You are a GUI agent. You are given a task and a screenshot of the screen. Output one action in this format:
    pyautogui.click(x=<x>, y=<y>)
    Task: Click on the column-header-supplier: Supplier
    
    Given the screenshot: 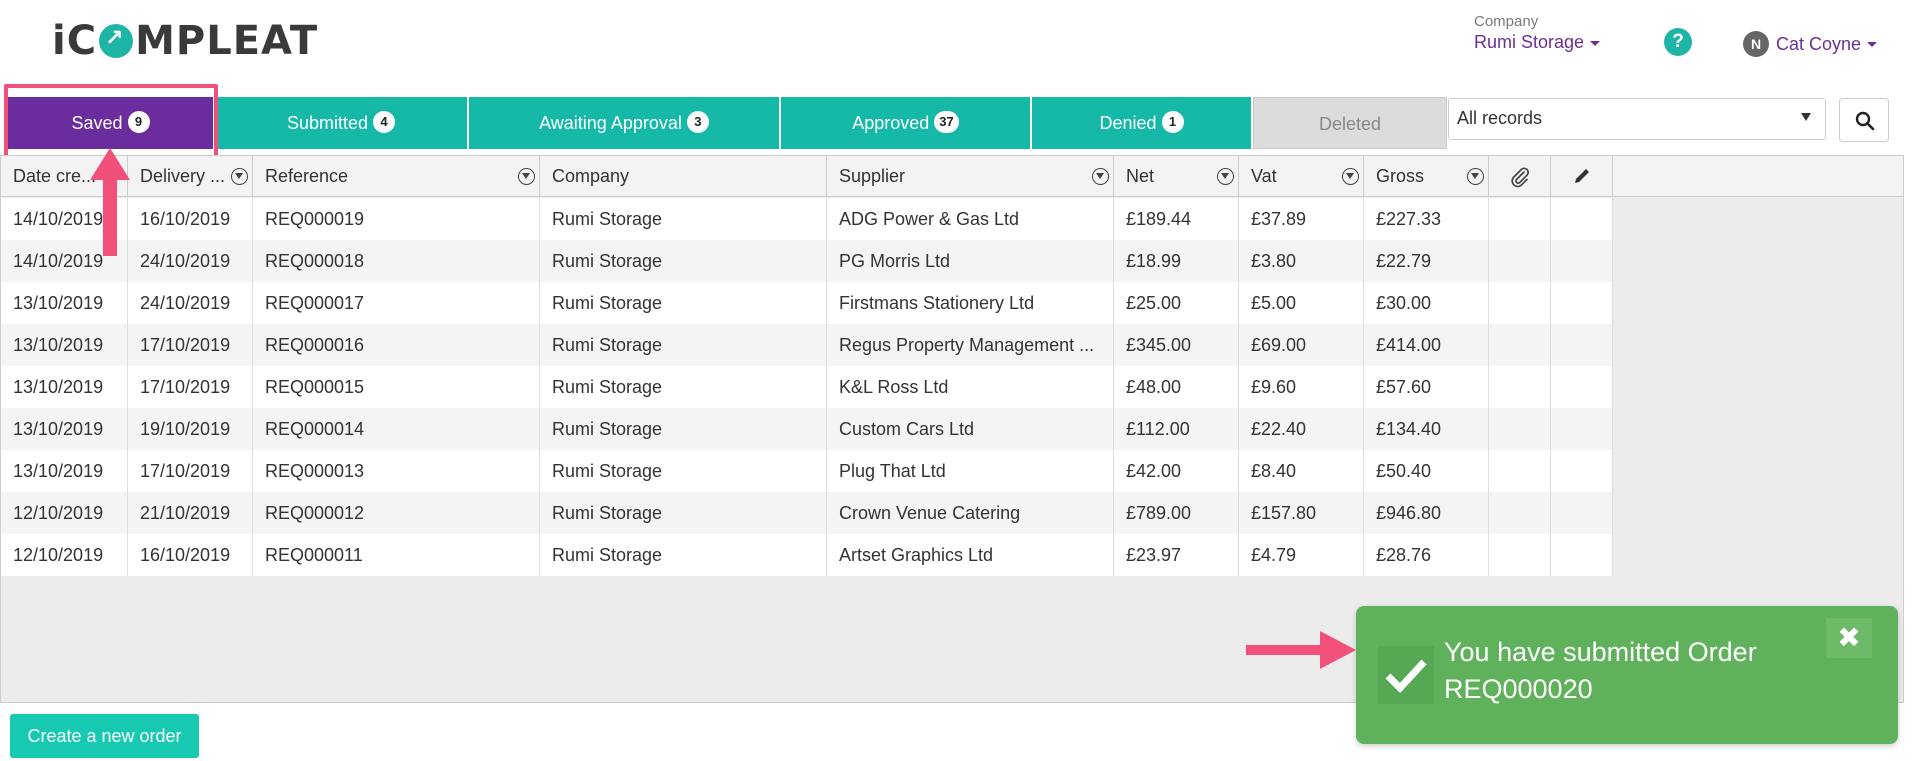 What is the action you would take?
    pyautogui.click(x=970, y=176)
    